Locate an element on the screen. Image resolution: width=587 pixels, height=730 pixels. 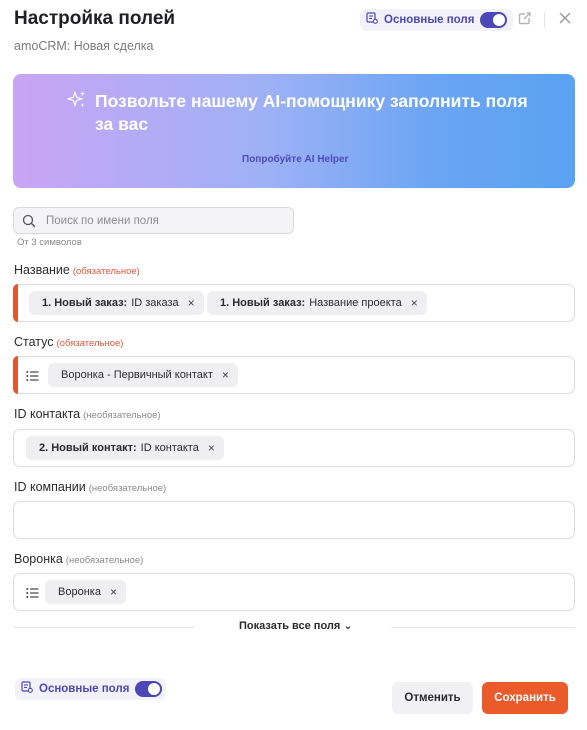
cancel-button: Отменить is located at coordinates (432, 698).